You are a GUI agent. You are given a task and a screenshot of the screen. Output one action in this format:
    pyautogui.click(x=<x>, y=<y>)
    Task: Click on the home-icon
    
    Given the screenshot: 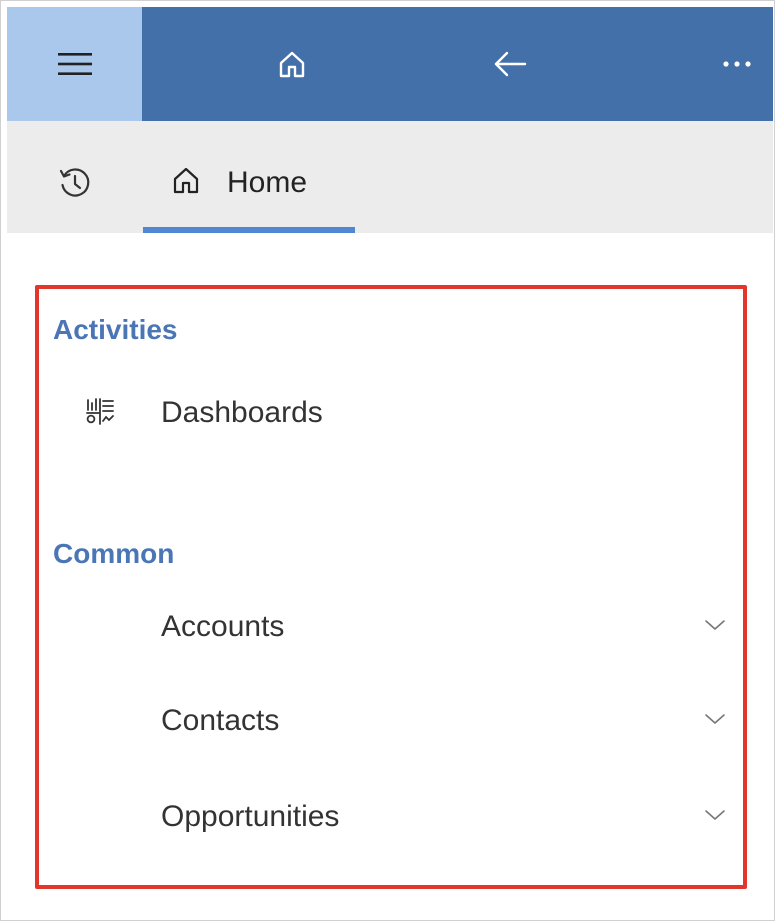 What is the action you would take?
    pyautogui.click(x=292, y=64)
    